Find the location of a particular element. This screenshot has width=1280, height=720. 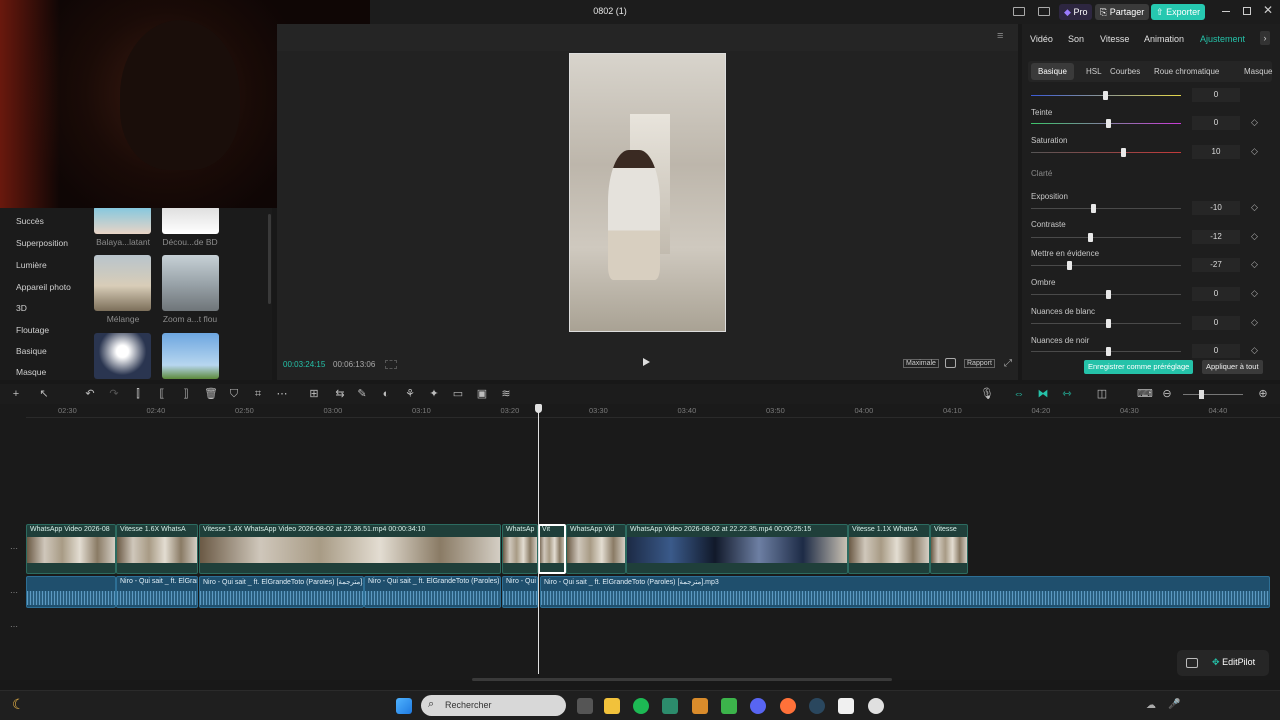

capcut-icon is located at coordinates (846, 706).